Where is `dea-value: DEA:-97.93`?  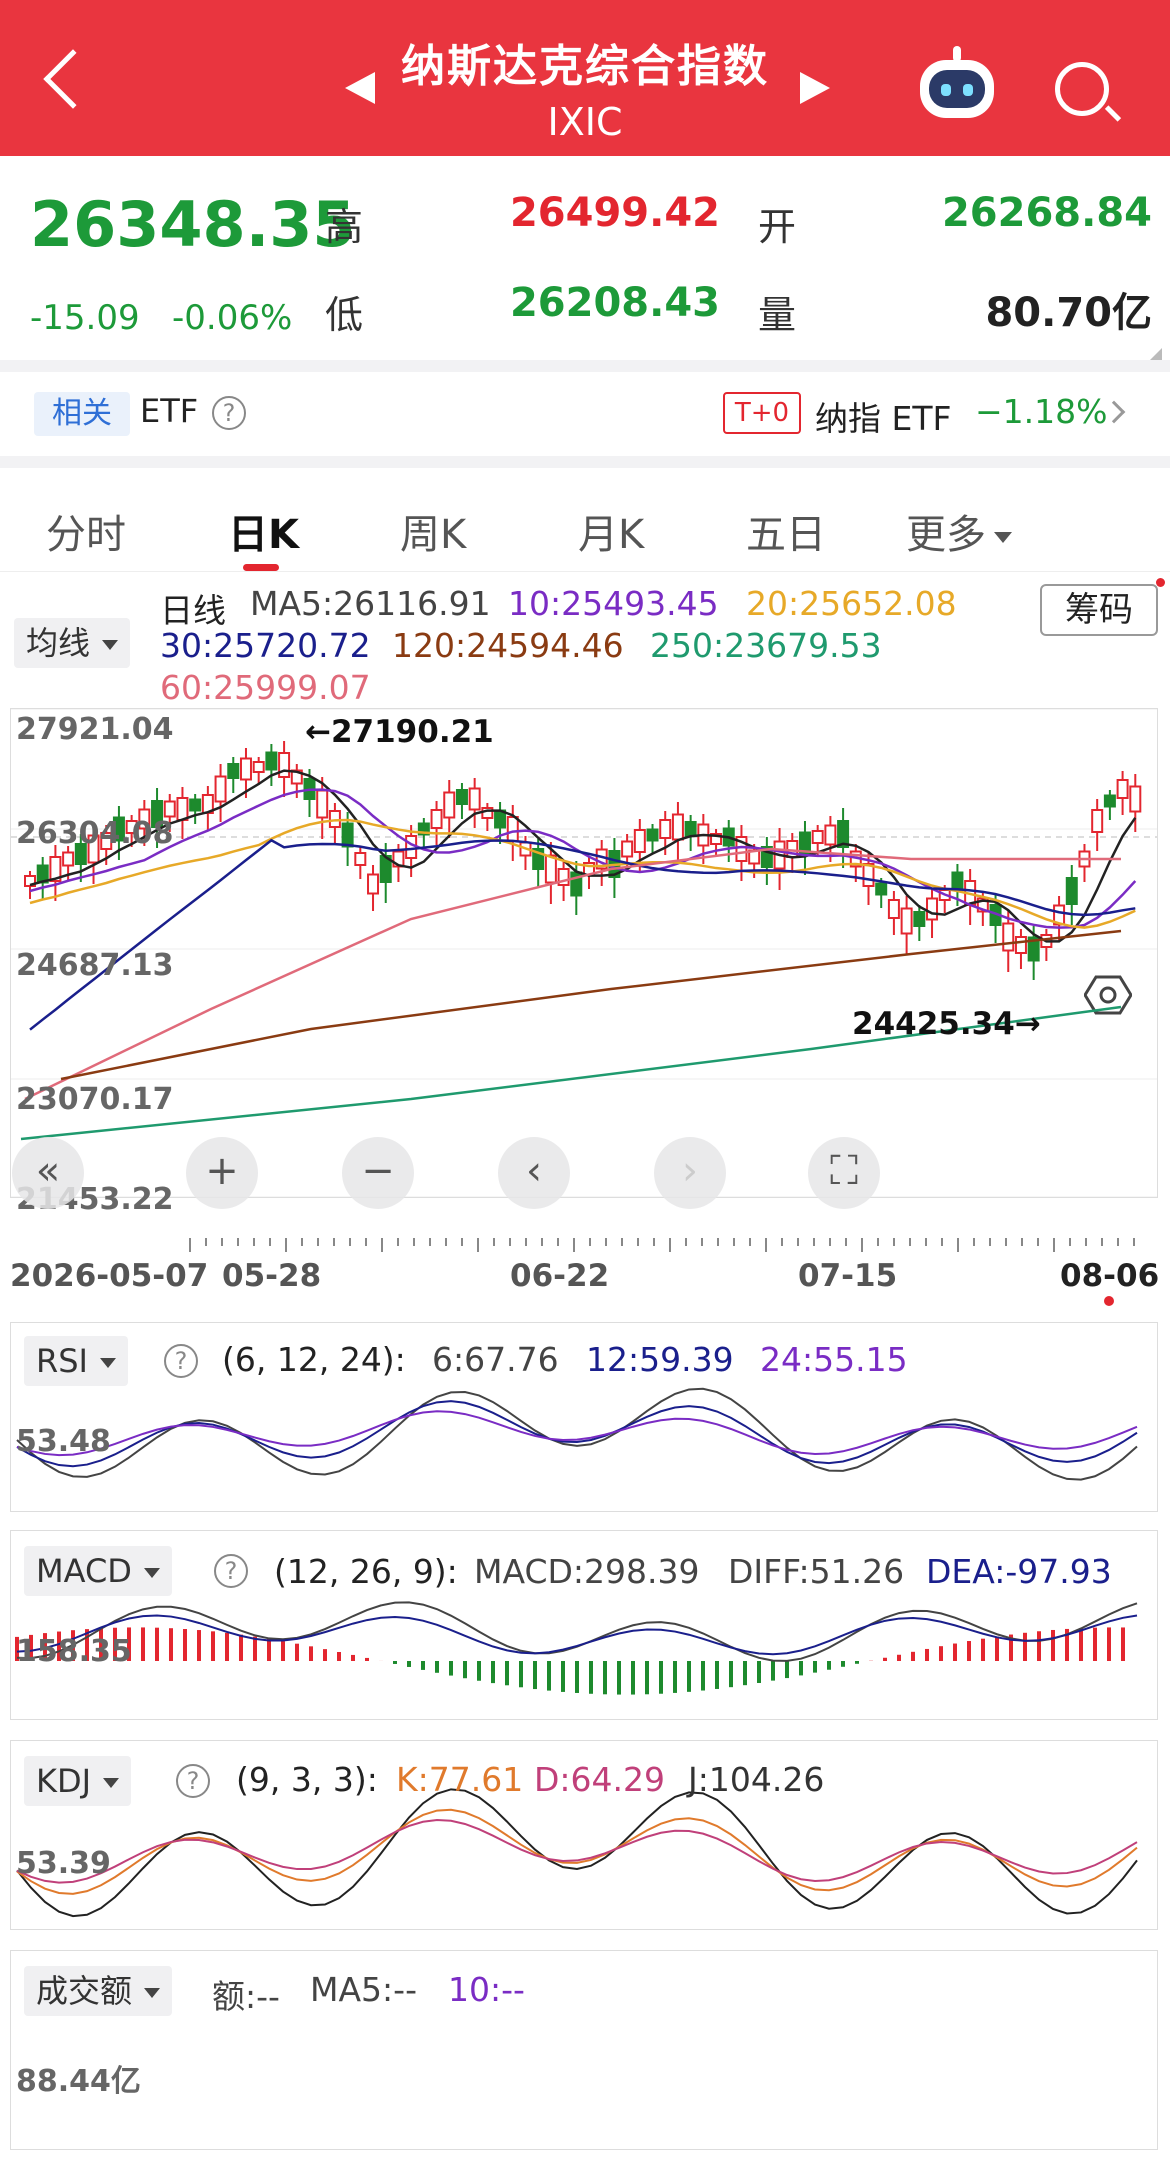 dea-value: DEA:-97.93 is located at coordinates (1019, 1571).